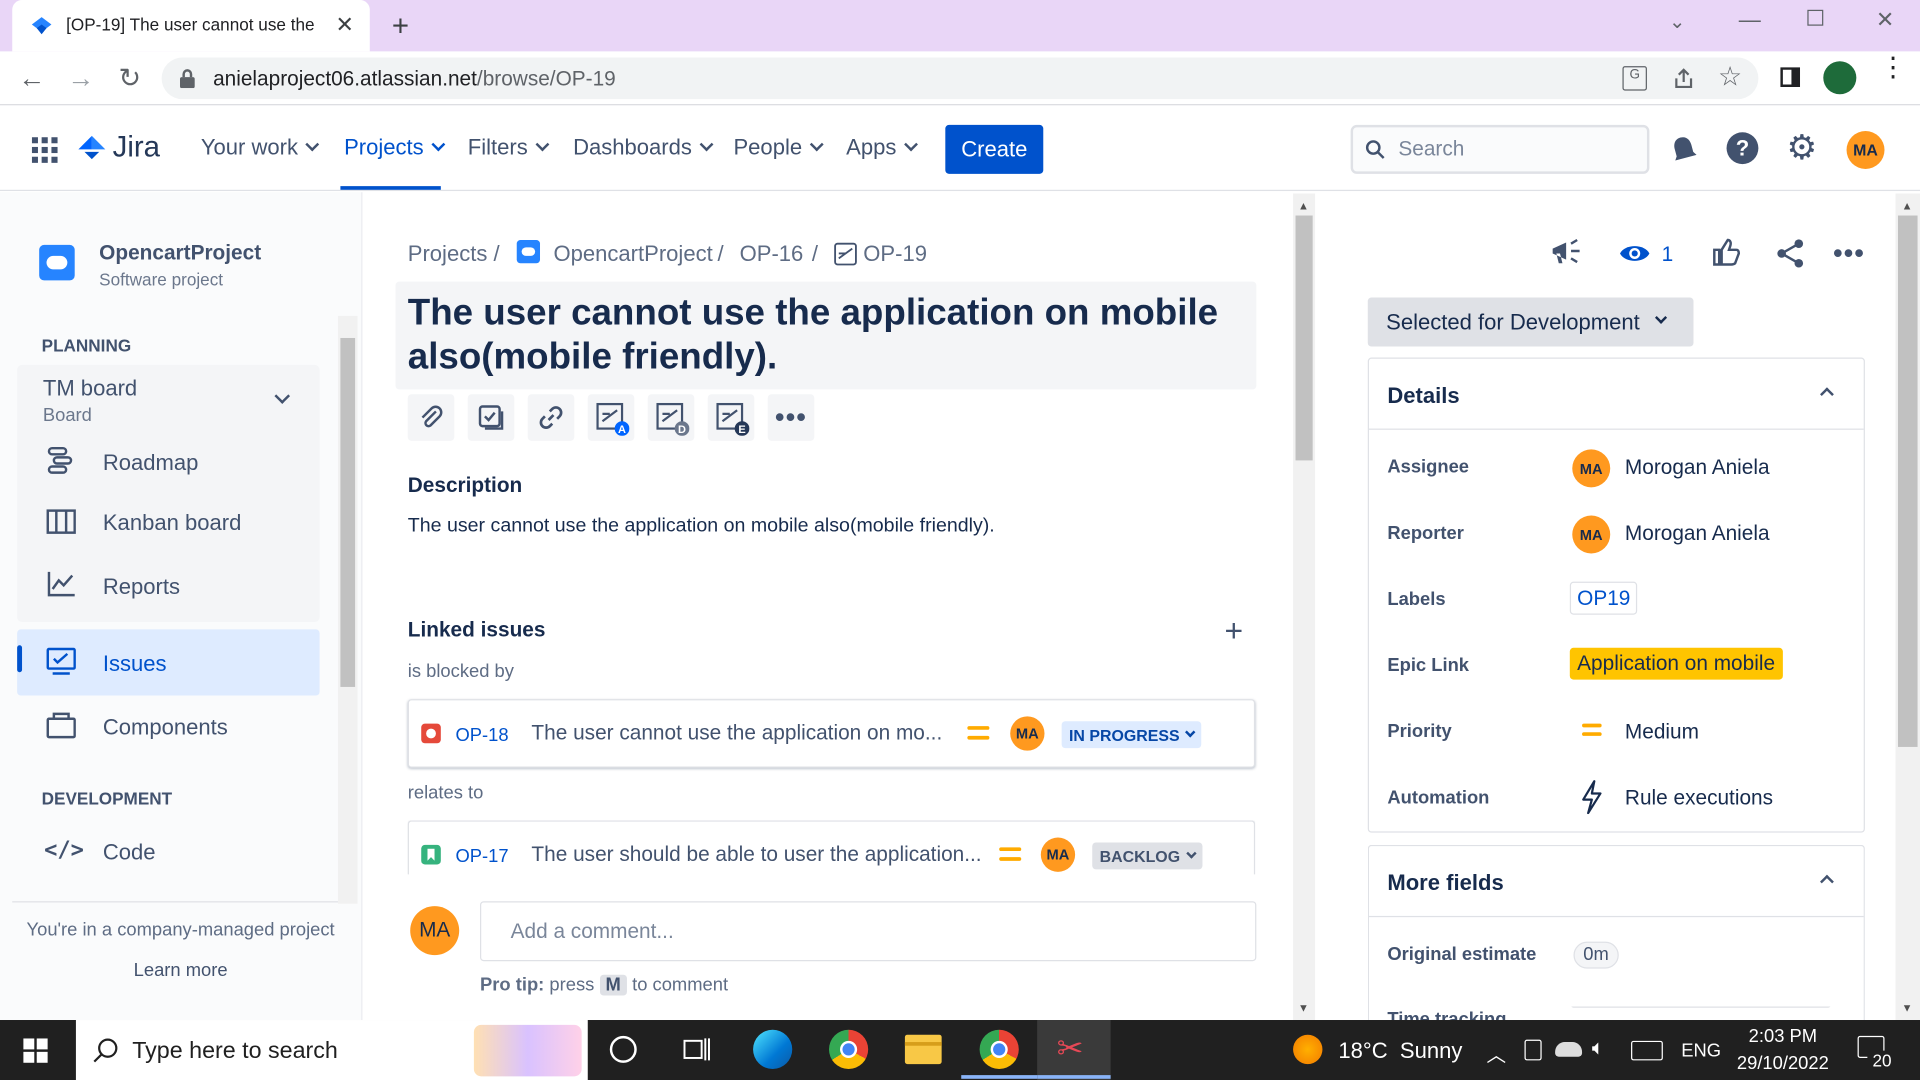 The height and width of the screenshot is (1080, 1920). Describe the element at coordinates (1885, 20) in the screenshot. I see `window-close-icon: ✕` at that location.